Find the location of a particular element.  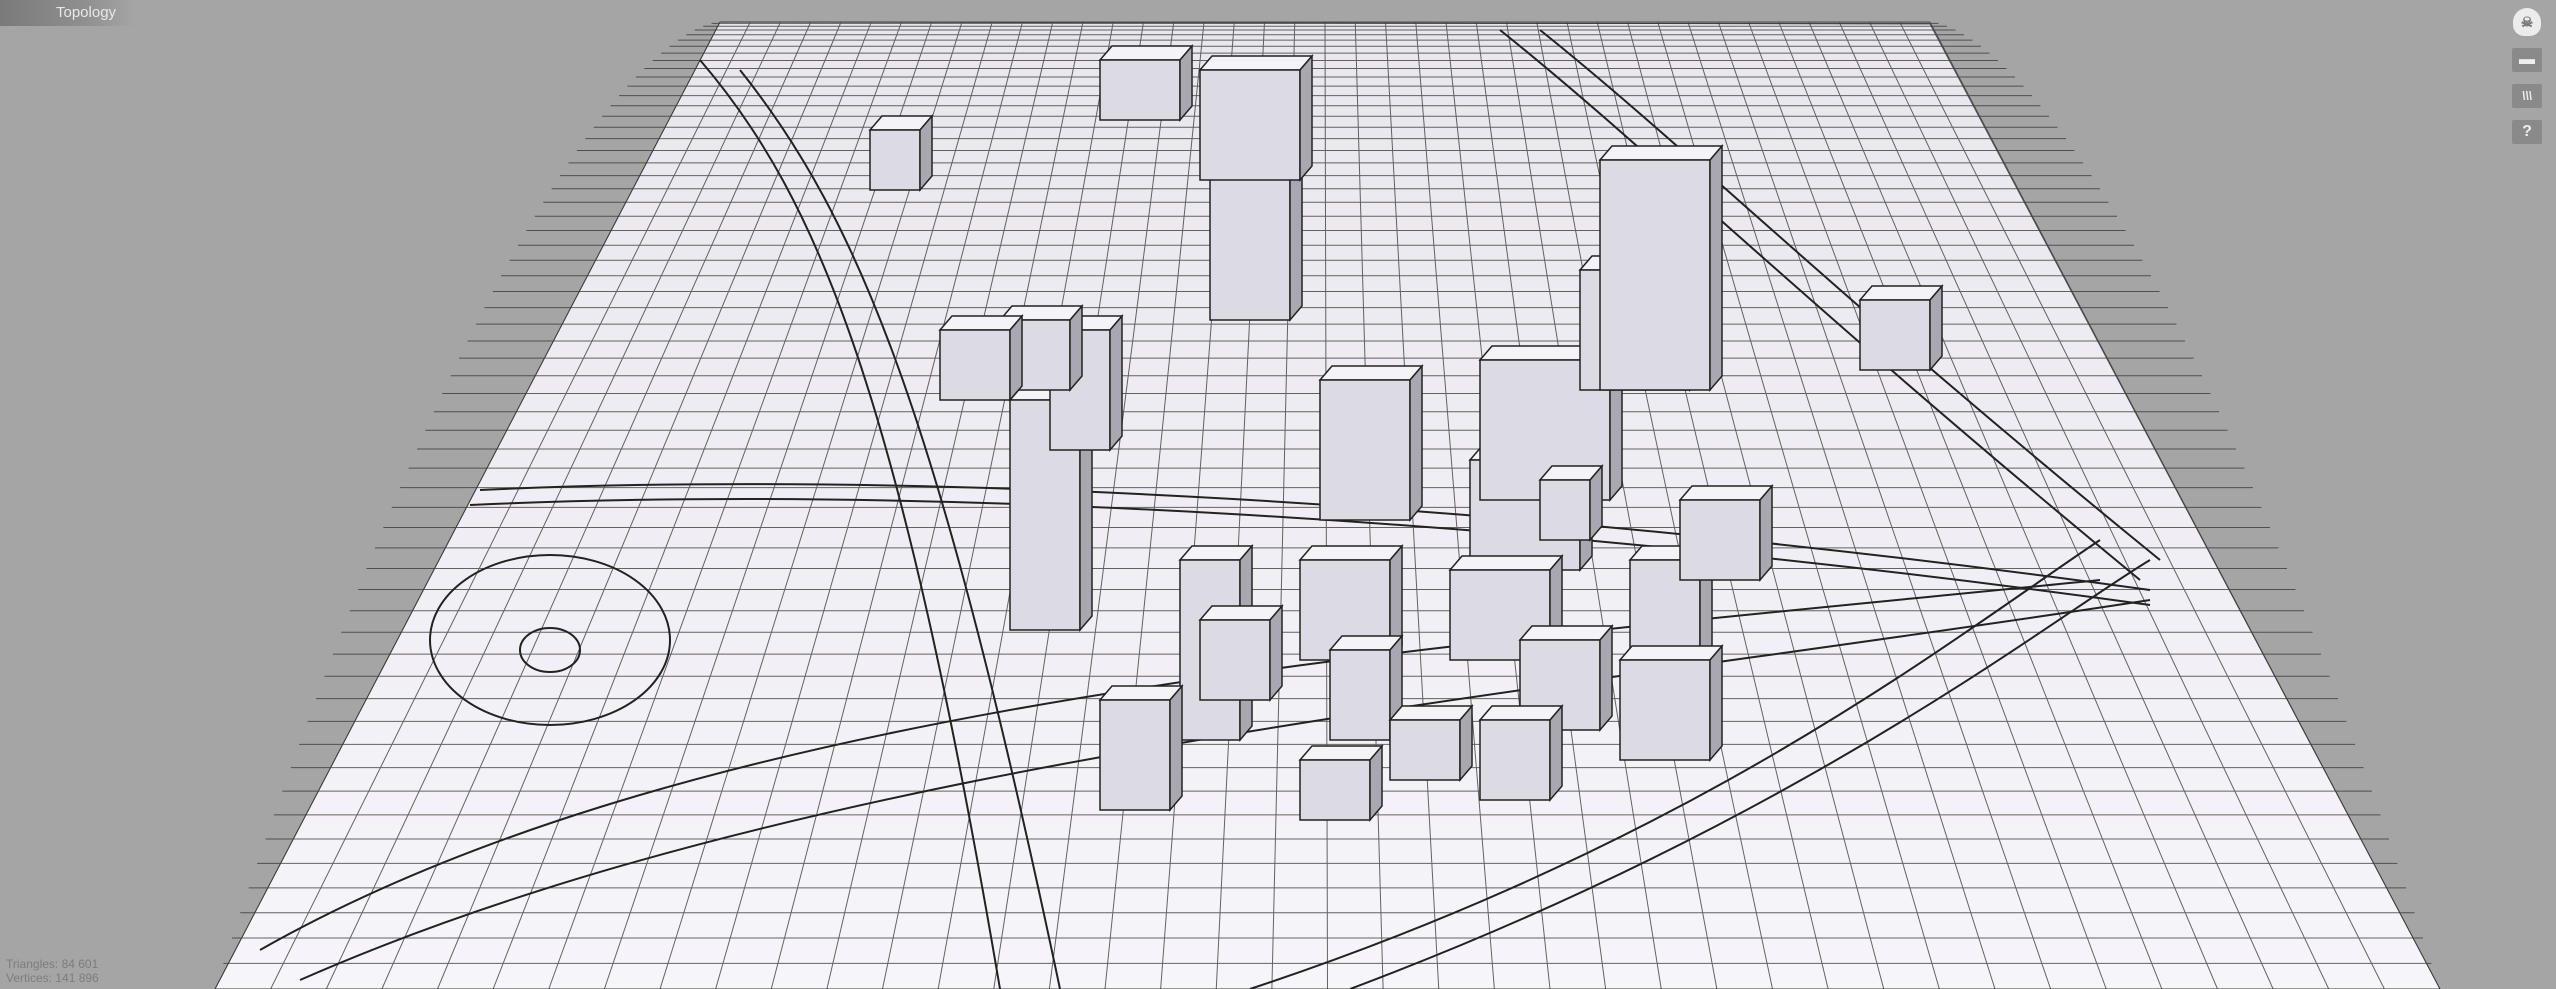

skull-icon: ☠ is located at coordinates (2527, 22).